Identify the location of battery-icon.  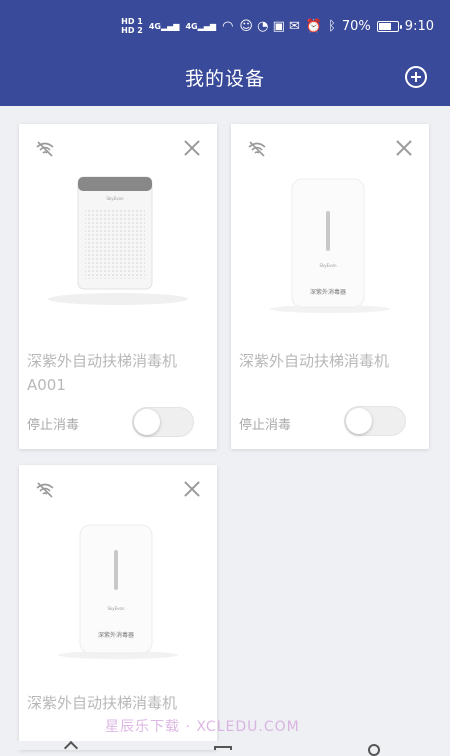
(389, 26).